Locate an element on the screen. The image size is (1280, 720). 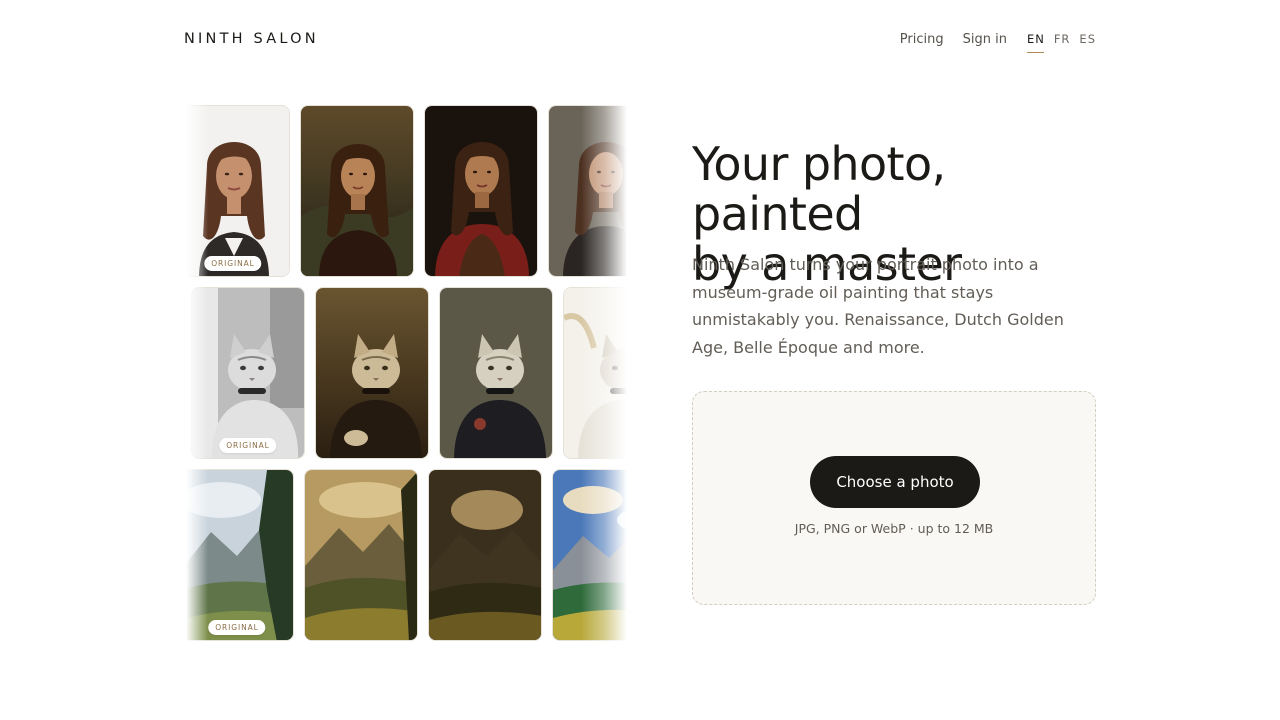
brand-logo: NINTH SALON is located at coordinates (251, 39).